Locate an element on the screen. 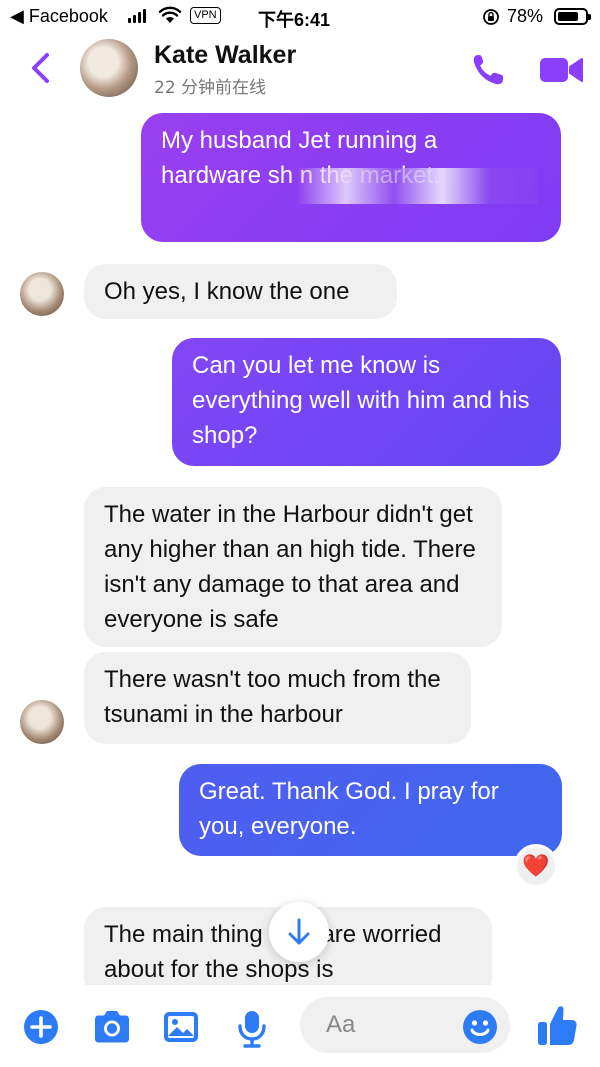 The image size is (600, 1067). camera-icon is located at coordinates (112, 1027).